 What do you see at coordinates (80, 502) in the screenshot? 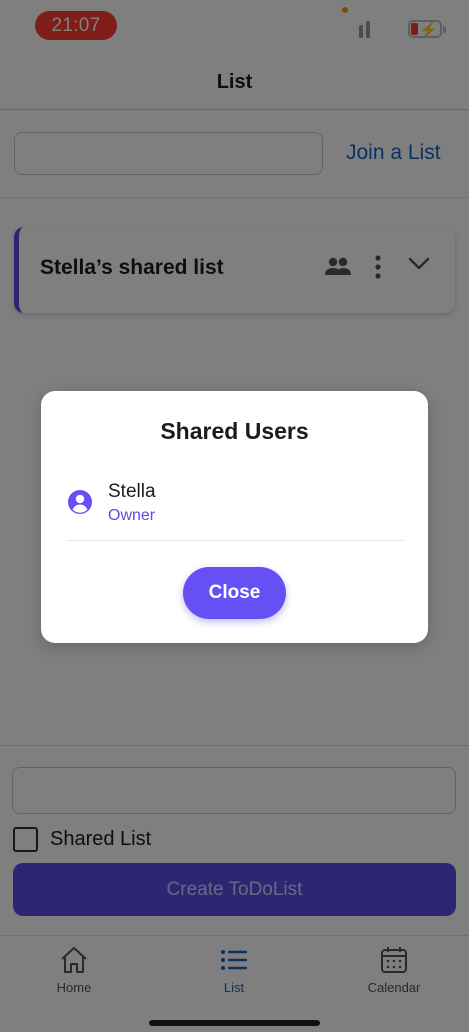
I see `user-circle-icon` at bounding box center [80, 502].